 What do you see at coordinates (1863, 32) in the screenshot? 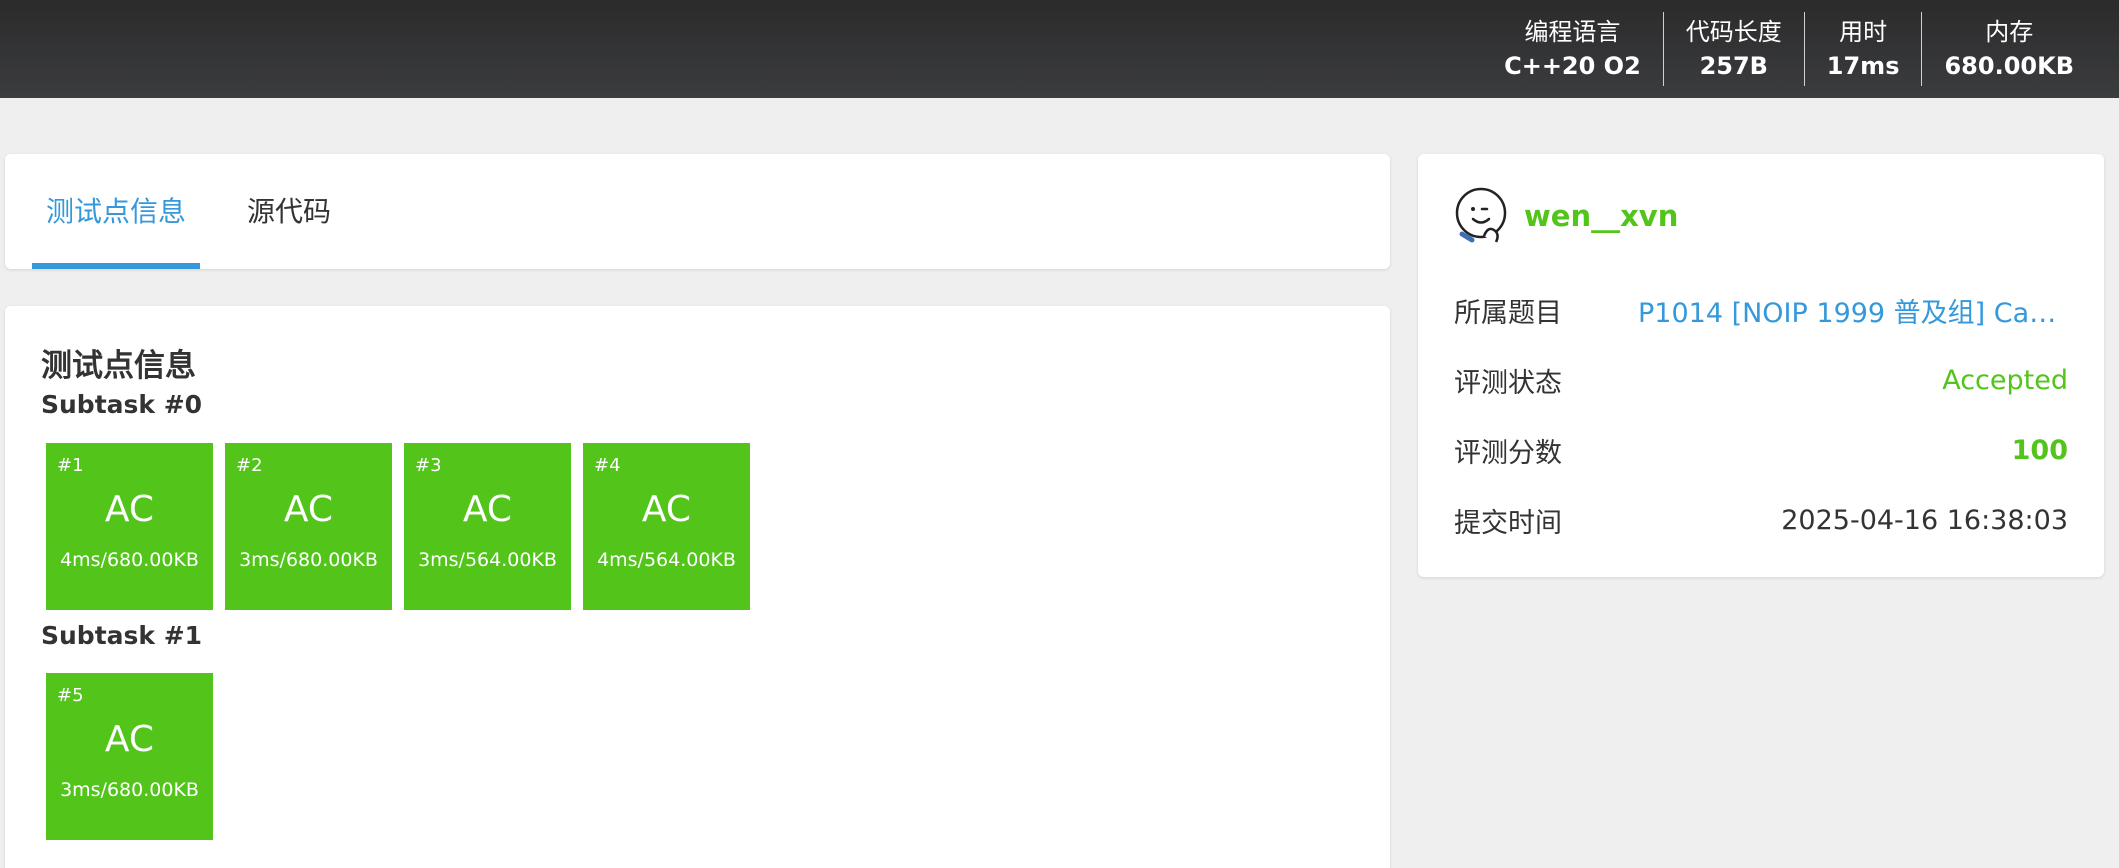
I see `stat-label: 用时` at bounding box center [1863, 32].